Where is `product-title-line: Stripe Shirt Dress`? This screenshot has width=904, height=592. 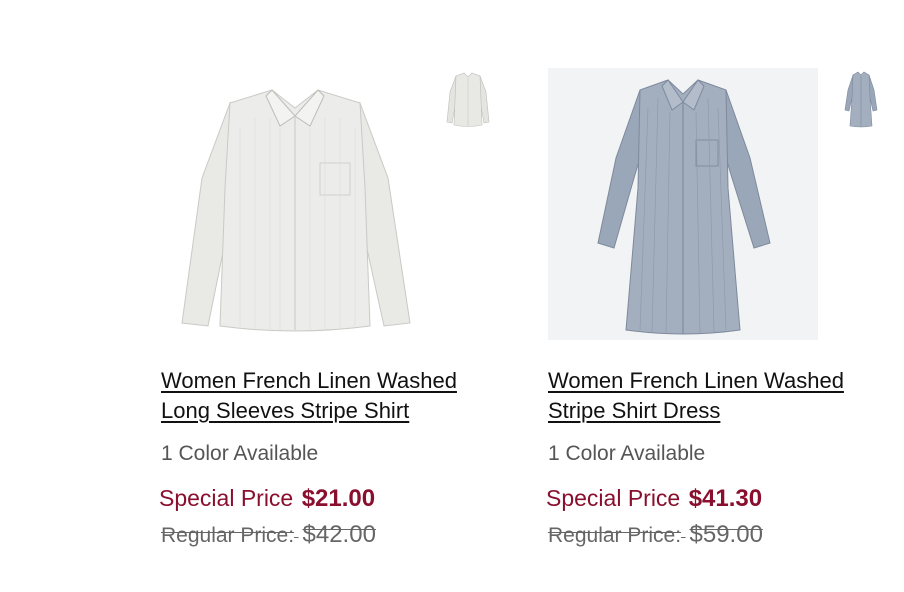
product-title-line: Stripe Shirt Dress is located at coordinates (634, 410).